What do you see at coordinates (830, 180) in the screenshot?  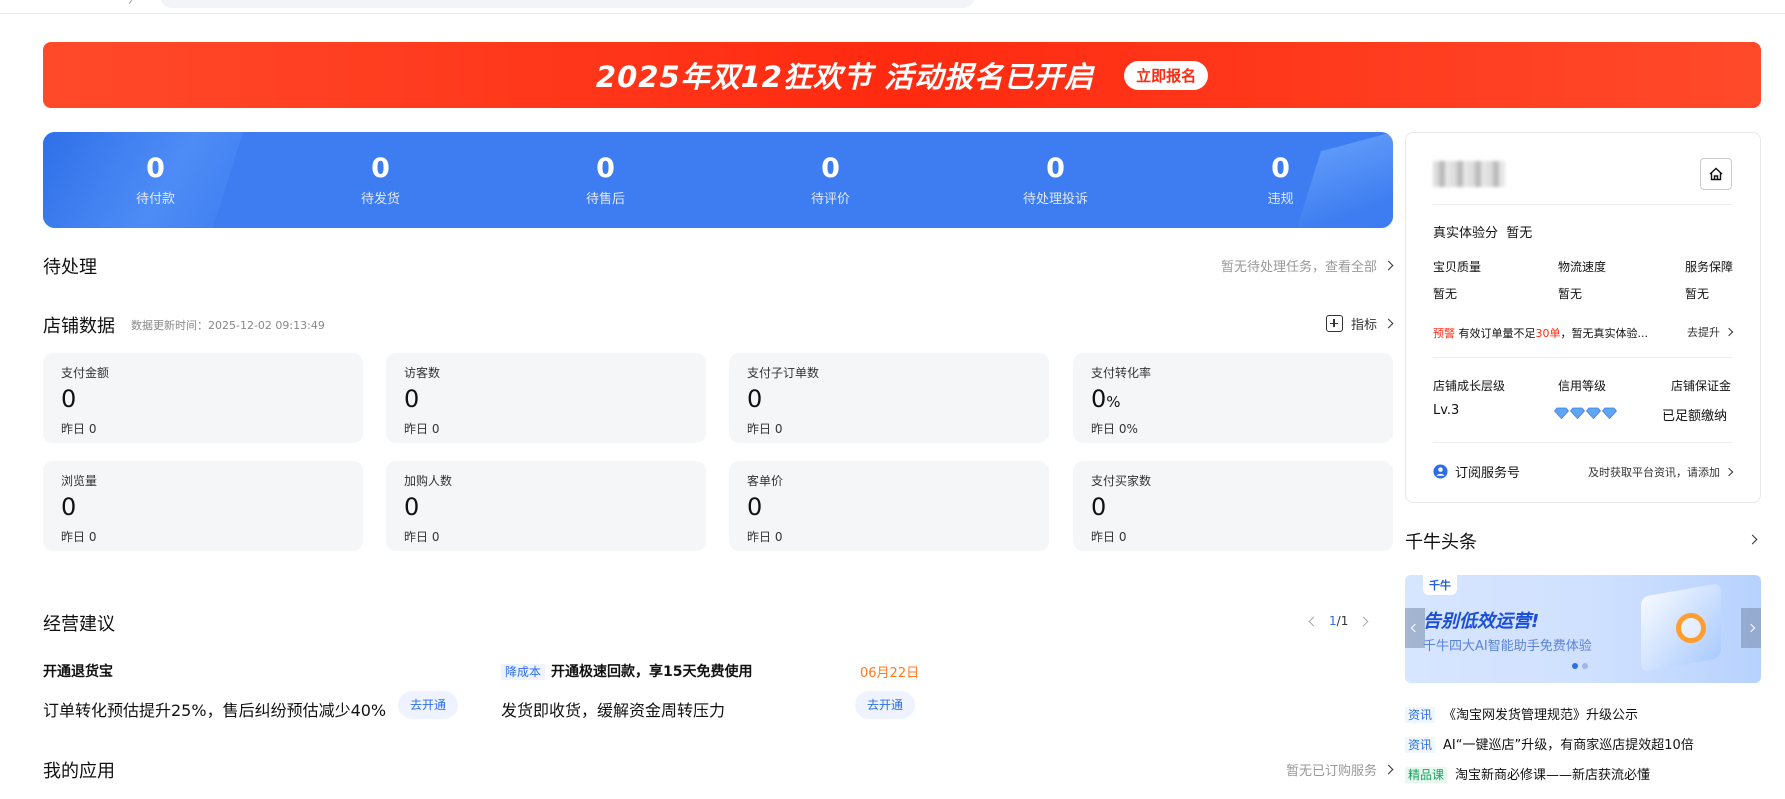 I see `stat-pending-review: 0 待评价` at bounding box center [830, 180].